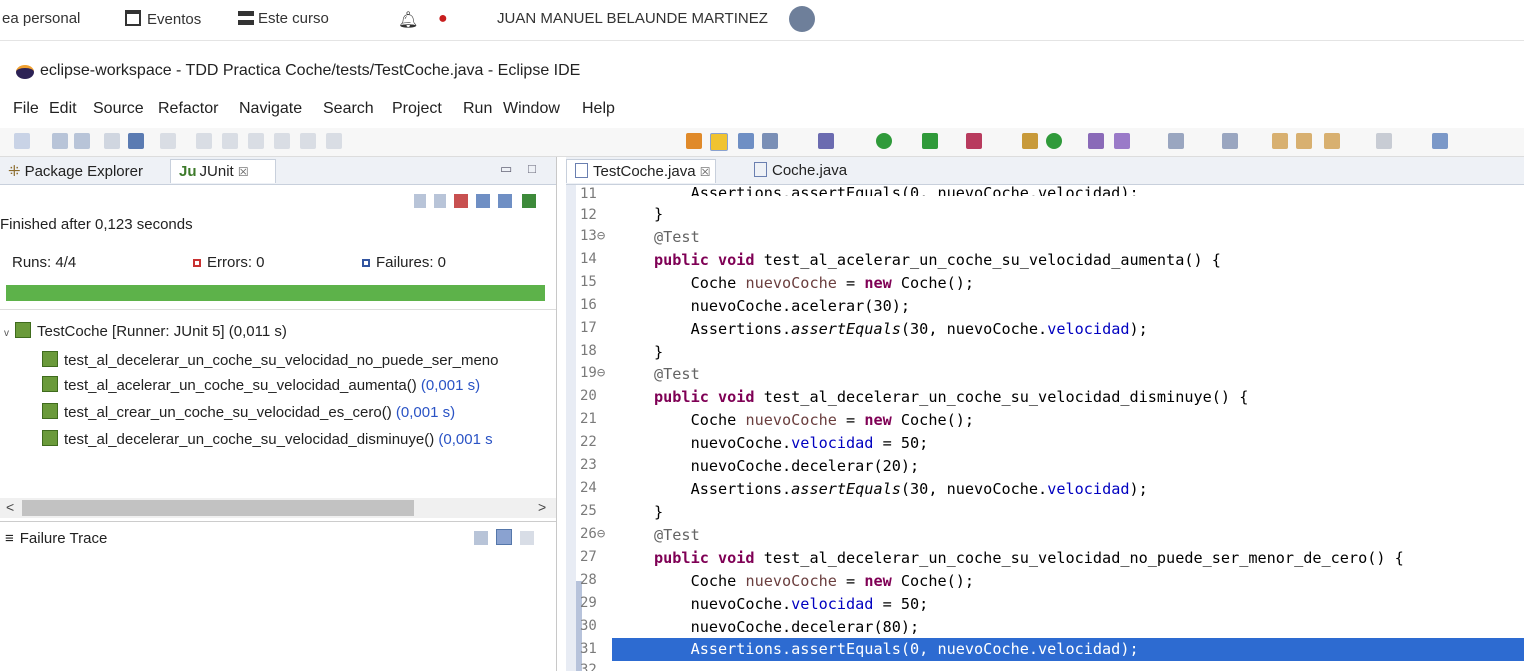  What do you see at coordinates (10, 507) in the screenshot?
I see `scroll-left-icon: <` at bounding box center [10, 507].